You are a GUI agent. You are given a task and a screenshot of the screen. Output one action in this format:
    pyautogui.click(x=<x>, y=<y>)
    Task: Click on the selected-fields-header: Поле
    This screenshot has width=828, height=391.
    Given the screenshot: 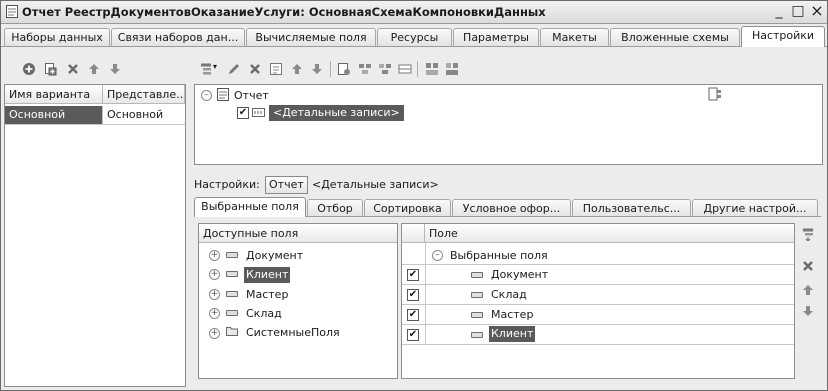 What is the action you would take?
    pyautogui.click(x=609, y=233)
    